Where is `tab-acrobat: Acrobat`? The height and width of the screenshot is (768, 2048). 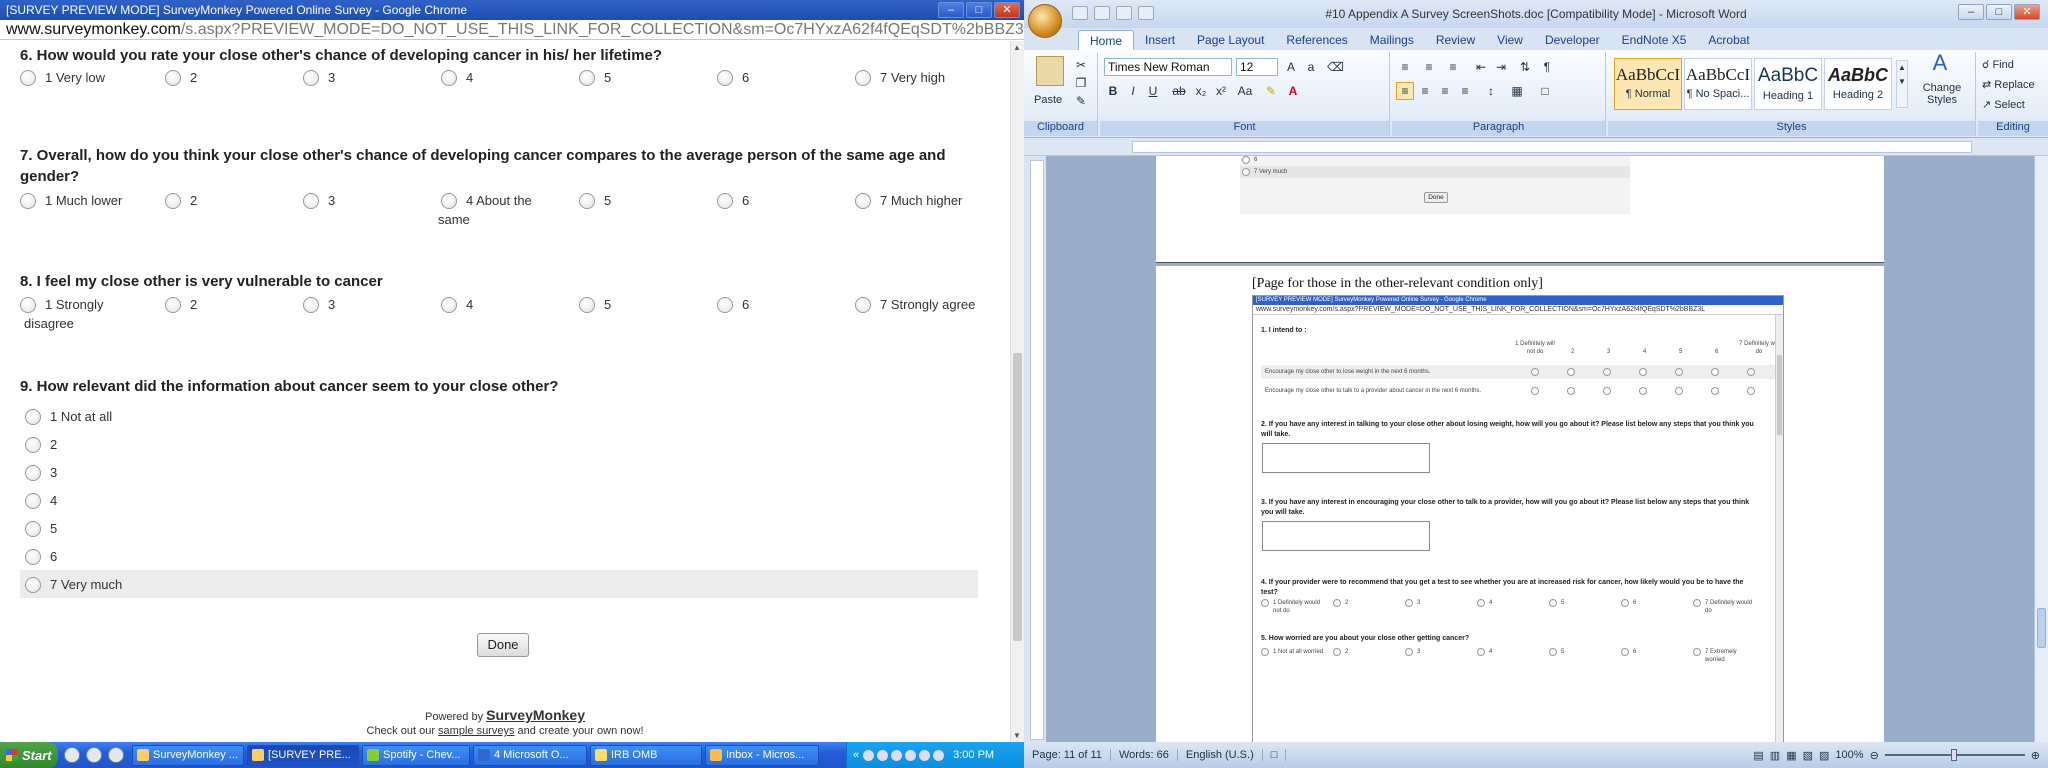 tab-acrobat: Acrobat is located at coordinates (1728, 40).